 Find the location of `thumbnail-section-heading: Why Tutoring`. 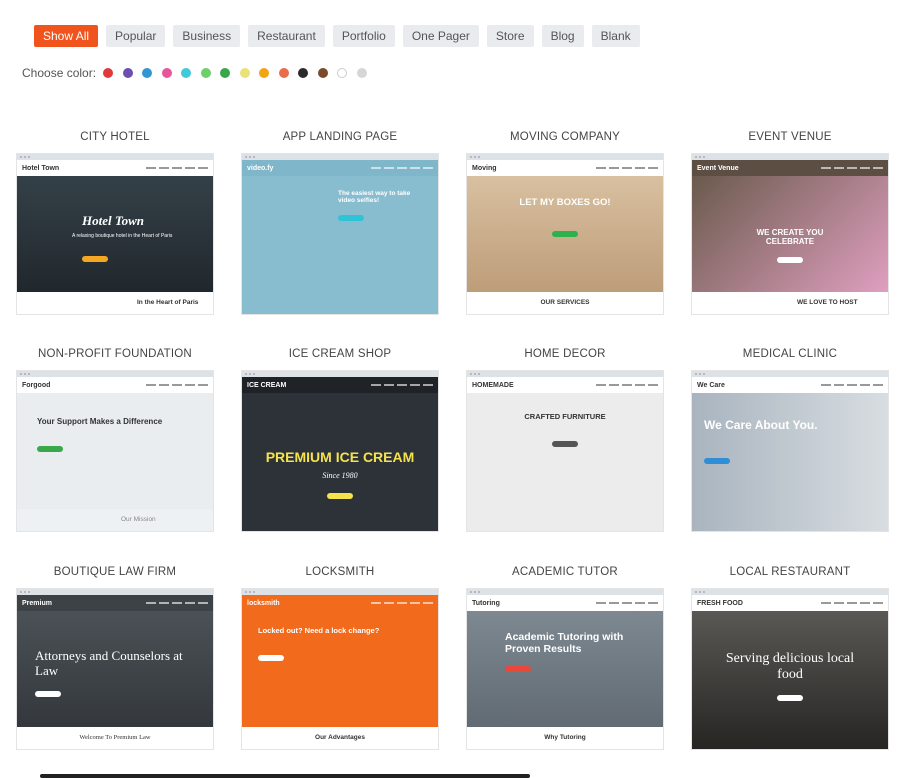

thumbnail-section-heading: Why Tutoring is located at coordinates (565, 738).